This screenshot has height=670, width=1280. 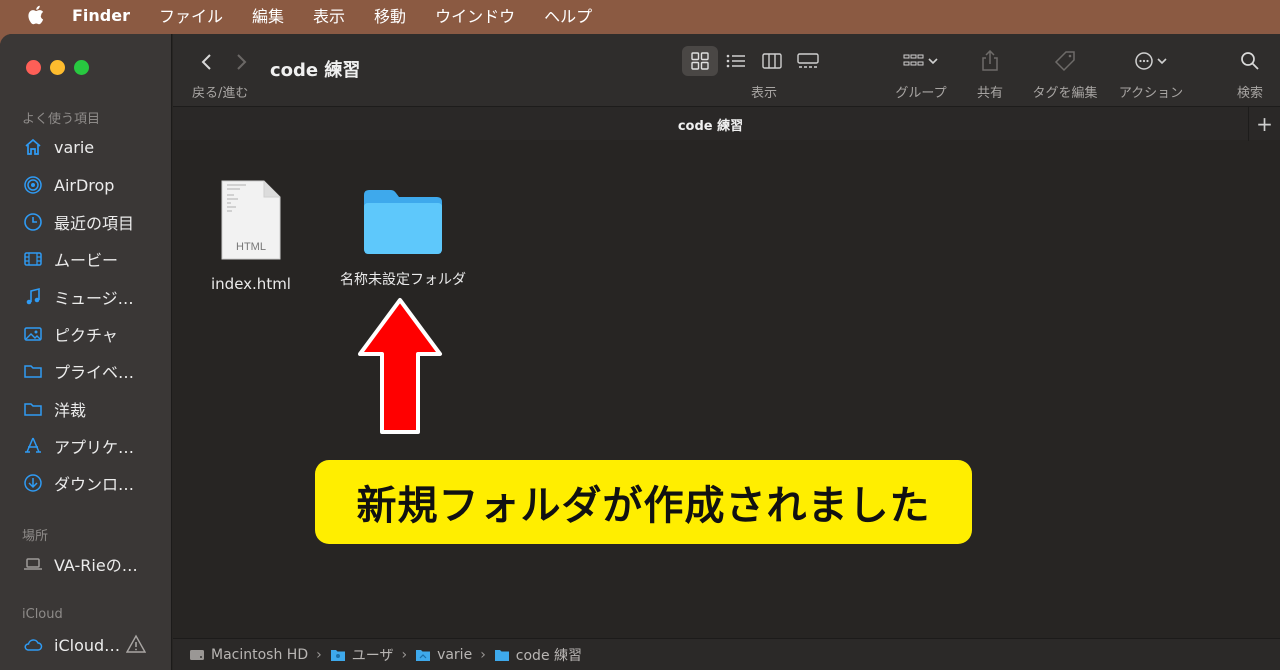 What do you see at coordinates (337, 655) in the screenshot?
I see `users-folder-icon` at bounding box center [337, 655].